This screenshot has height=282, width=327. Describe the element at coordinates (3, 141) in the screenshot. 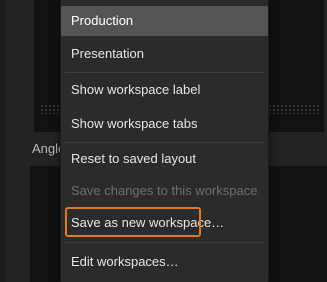

I see `background-left-strip` at that location.